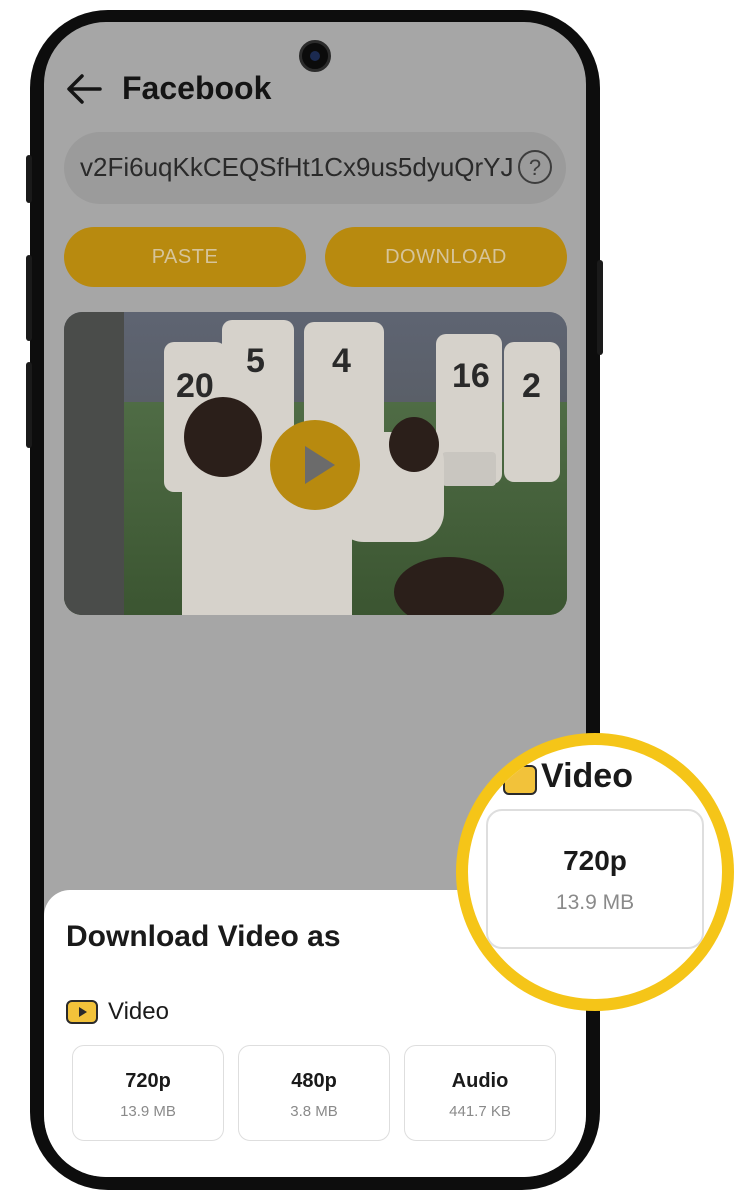 The width and height of the screenshot is (755, 1200). Describe the element at coordinates (315, 56) in the screenshot. I see `camera-icon` at that location.